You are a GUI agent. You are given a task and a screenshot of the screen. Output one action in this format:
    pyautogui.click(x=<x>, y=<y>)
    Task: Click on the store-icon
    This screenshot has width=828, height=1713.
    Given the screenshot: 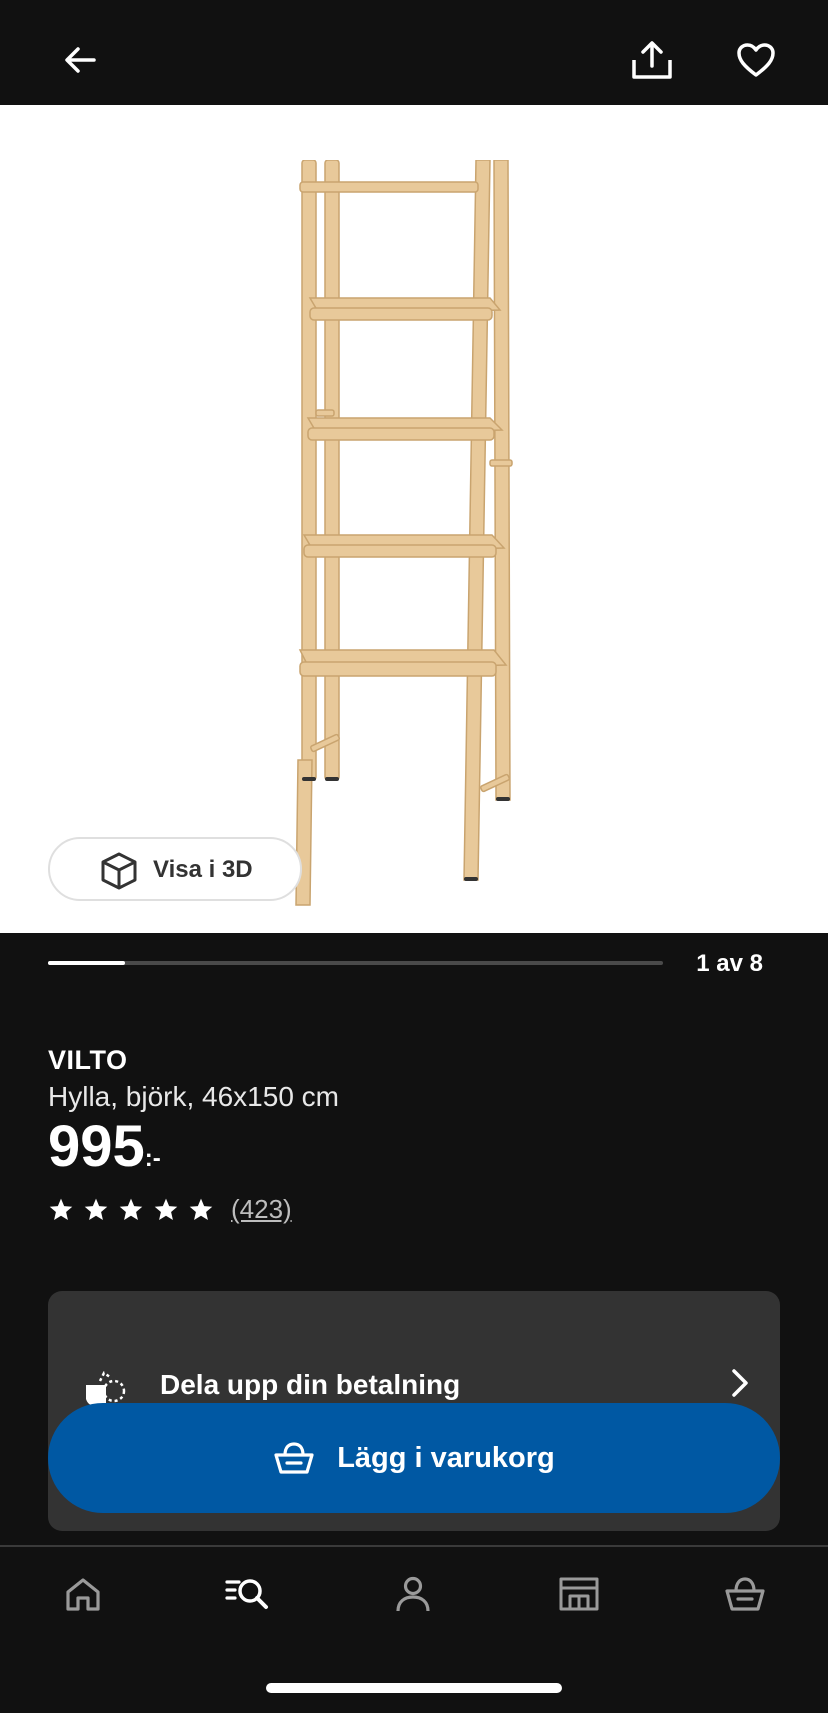 What is the action you would take?
    pyautogui.click(x=579, y=1594)
    